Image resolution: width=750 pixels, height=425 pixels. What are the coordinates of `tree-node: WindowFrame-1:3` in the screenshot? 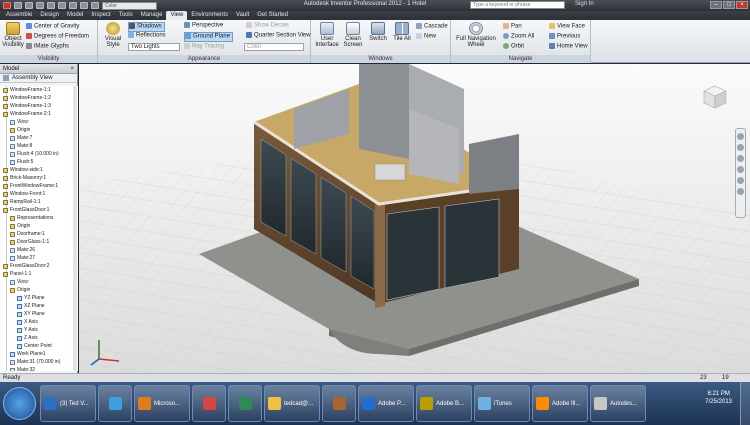 It's located at (27, 106).